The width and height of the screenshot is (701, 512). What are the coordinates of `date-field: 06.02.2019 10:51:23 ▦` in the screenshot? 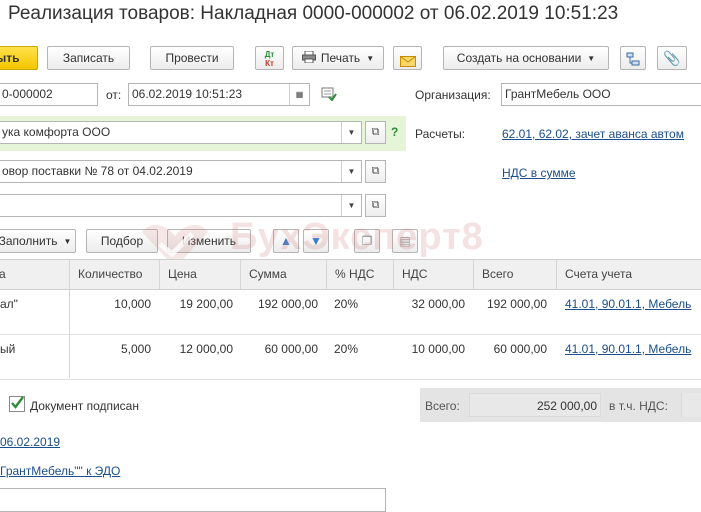 It's located at (219, 94).